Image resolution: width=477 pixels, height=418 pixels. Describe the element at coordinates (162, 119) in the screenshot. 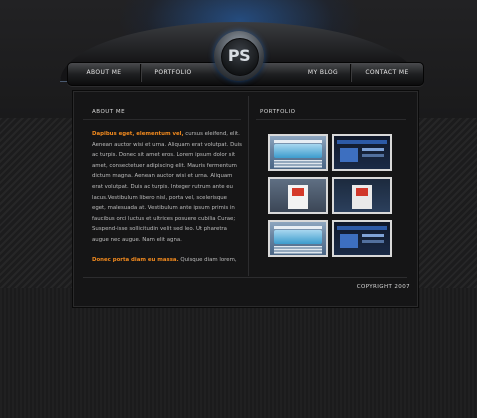

I see `about-title-rule` at that location.